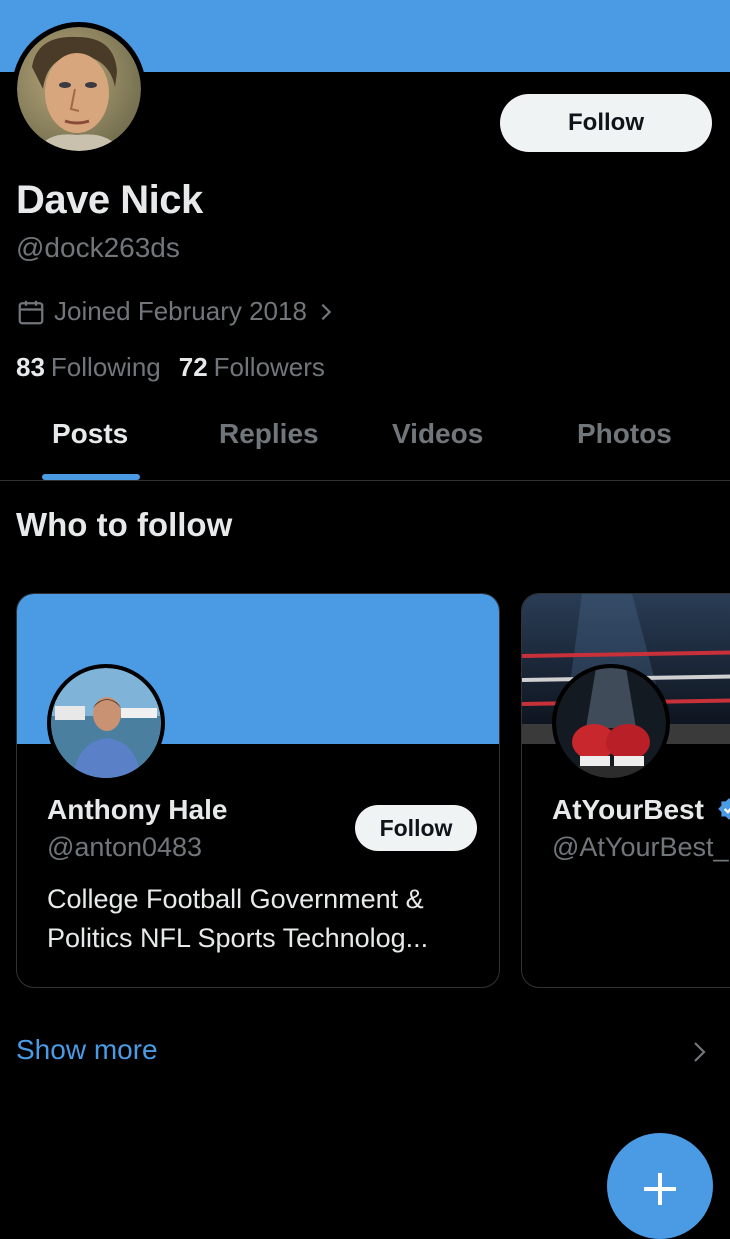 The width and height of the screenshot is (730, 1239). Describe the element at coordinates (723, 809) in the screenshot. I see `verified-badge-icon` at that location.